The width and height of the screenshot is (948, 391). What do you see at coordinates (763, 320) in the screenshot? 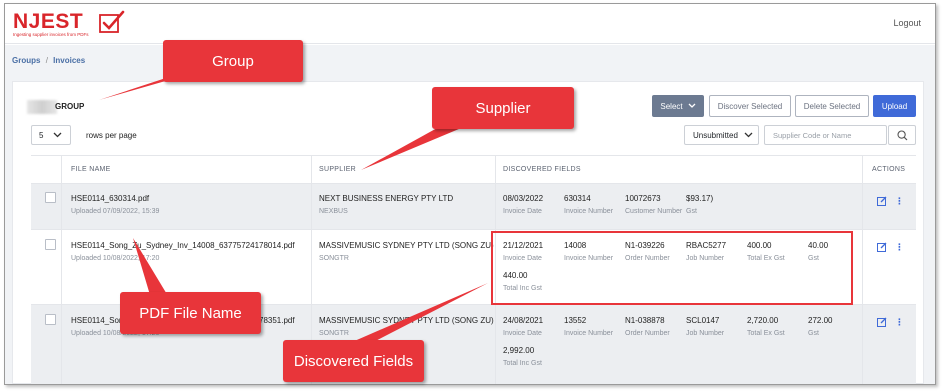
I see `field-value: 2,720.00` at bounding box center [763, 320].